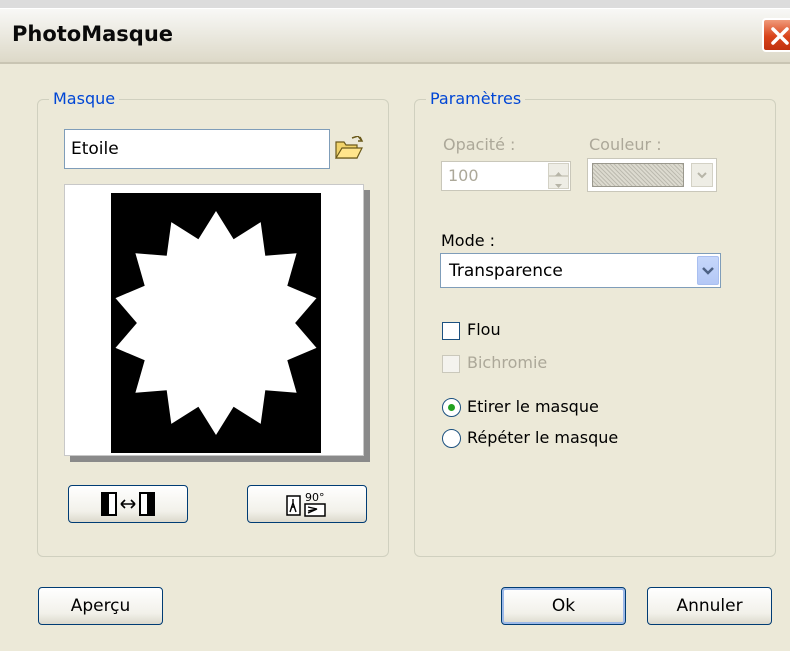 This screenshot has height=651, width=790. What do you see at coordinates (84, 98) in the screenshot?
I see `masque-legend: Masque` at bounding box center [84, 98].